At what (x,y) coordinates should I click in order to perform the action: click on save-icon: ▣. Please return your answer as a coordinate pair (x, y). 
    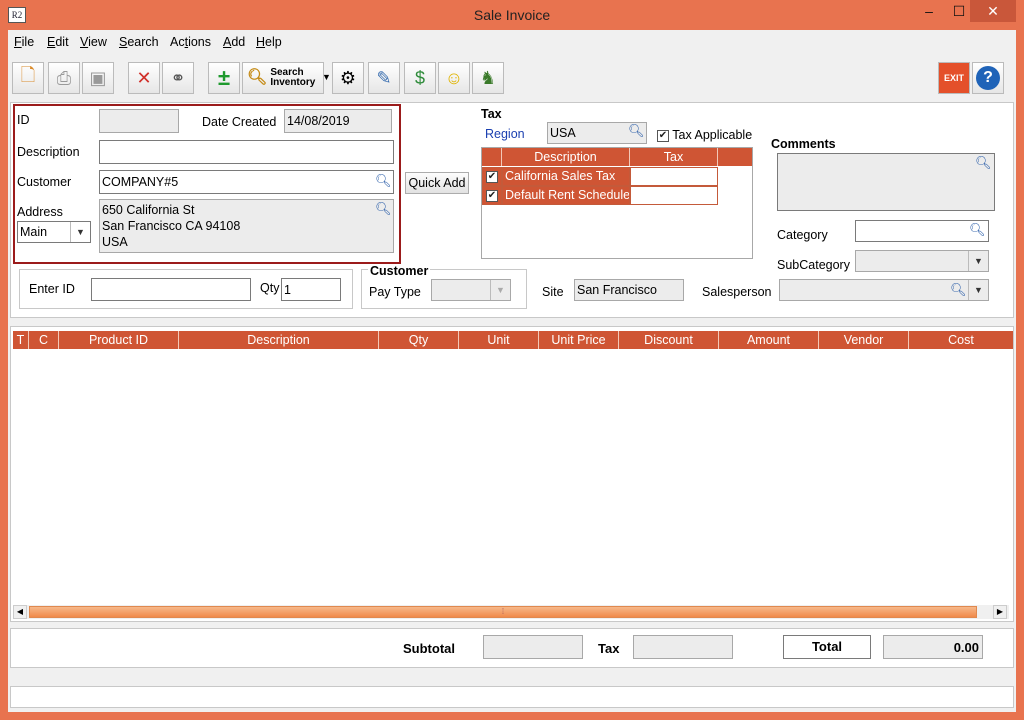
    Looking at the image, I should click on (98, 78).